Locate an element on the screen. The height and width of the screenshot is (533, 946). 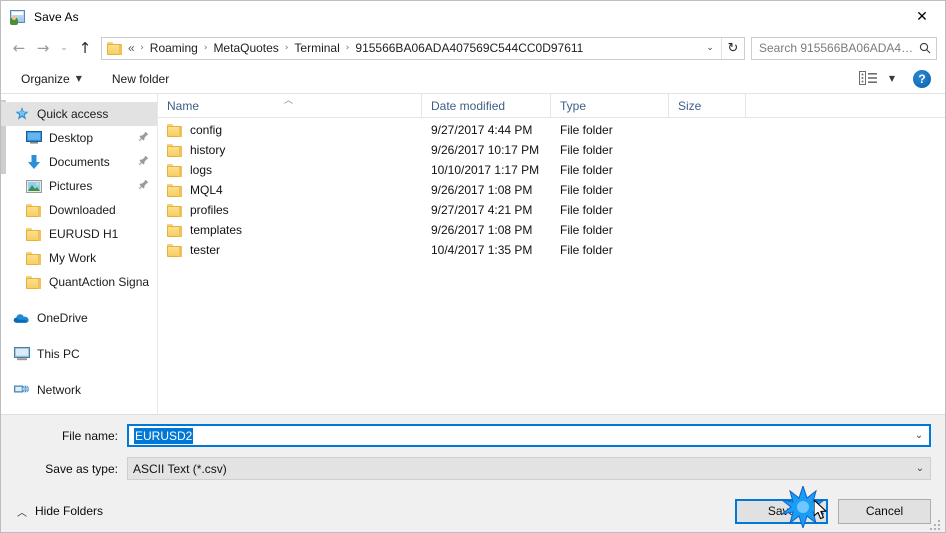
table-row: templates 9/26/2017 1:08 PM File folder is located at coordinates (551, 230).